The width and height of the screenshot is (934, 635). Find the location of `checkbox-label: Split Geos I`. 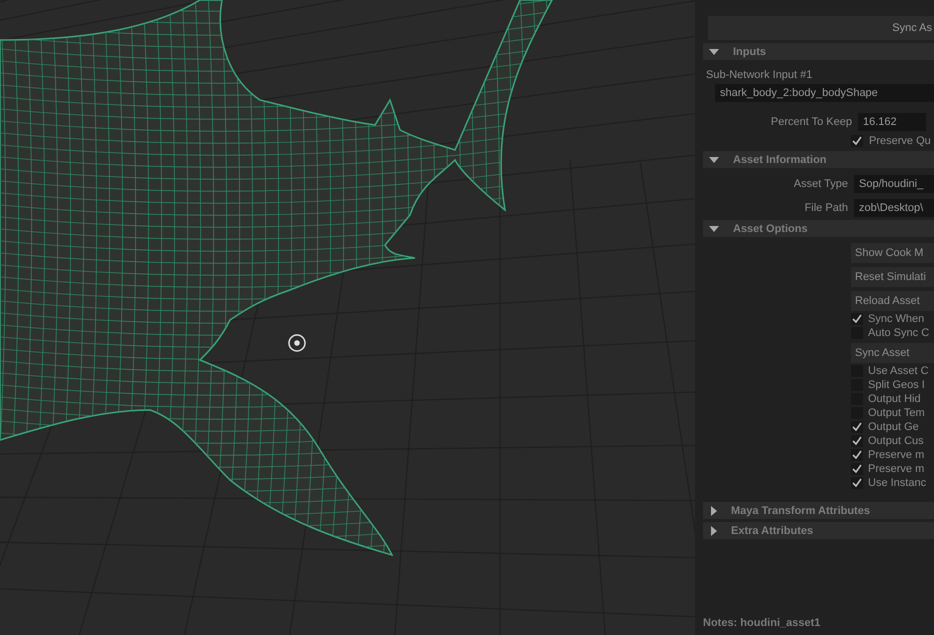

checkbox-label: Split Geos I is located at coordinates (896, 385).